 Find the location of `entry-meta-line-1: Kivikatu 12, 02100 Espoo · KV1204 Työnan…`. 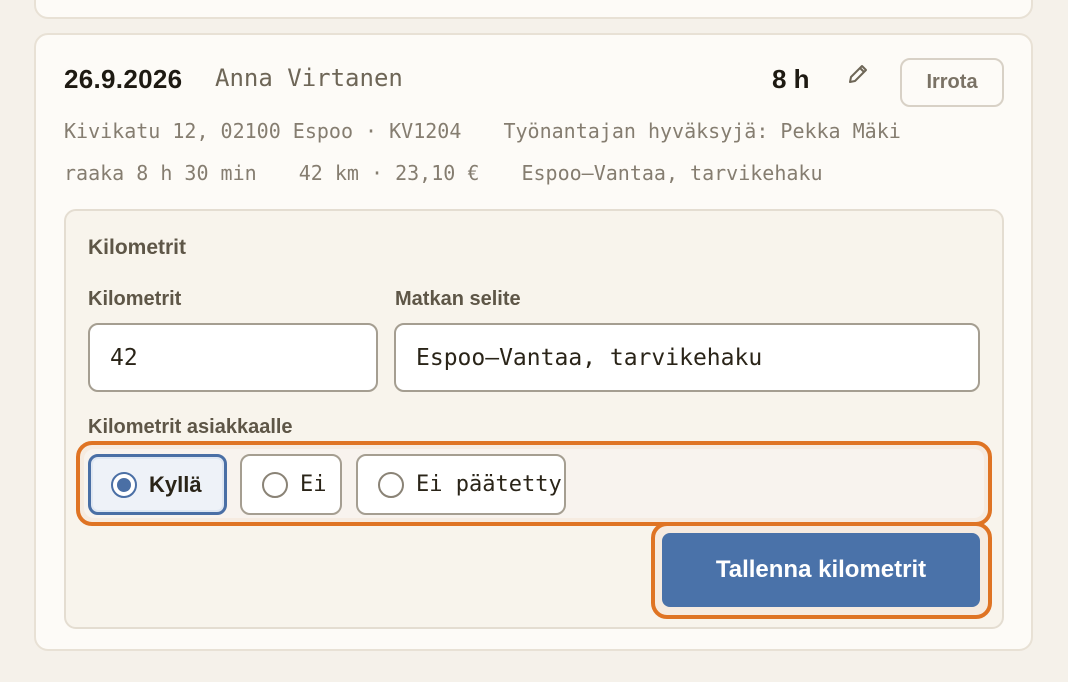

entry-meta-line-1: Kivikatu 12, 02100 Espoo · KV1204 Työnan… is located at coordinates (482, 131).